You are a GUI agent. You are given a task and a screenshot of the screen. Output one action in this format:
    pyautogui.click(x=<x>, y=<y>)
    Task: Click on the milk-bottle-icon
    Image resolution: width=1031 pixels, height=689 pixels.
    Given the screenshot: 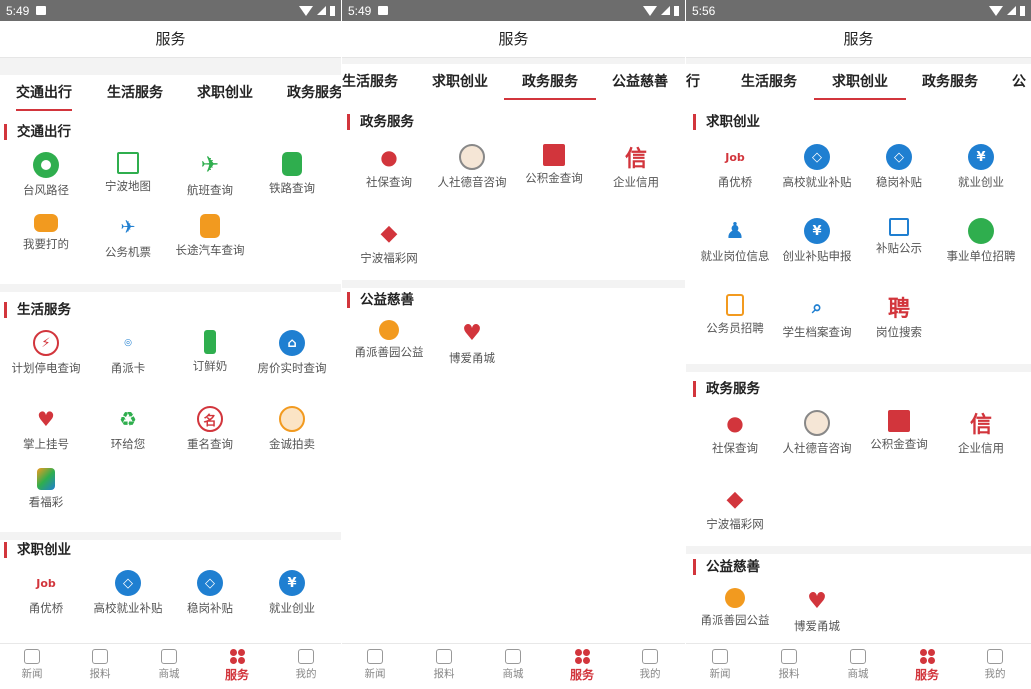 What is the action you would take?
    pyautogui.click(x=210, y=342)
    